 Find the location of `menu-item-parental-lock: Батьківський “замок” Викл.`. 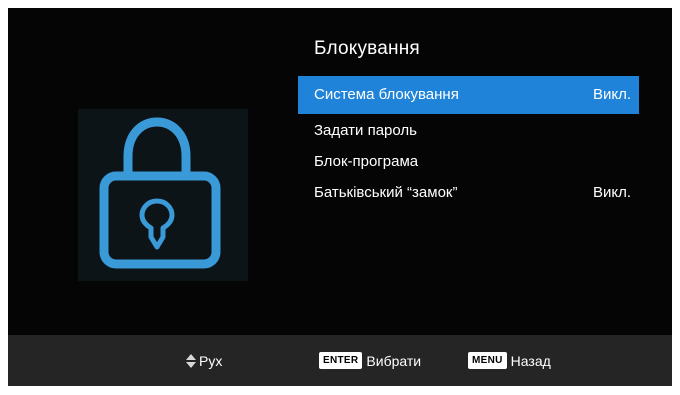

menu-item-parental-lock: Батьківський “замок” Викл. is located at coordinates (468, 193).